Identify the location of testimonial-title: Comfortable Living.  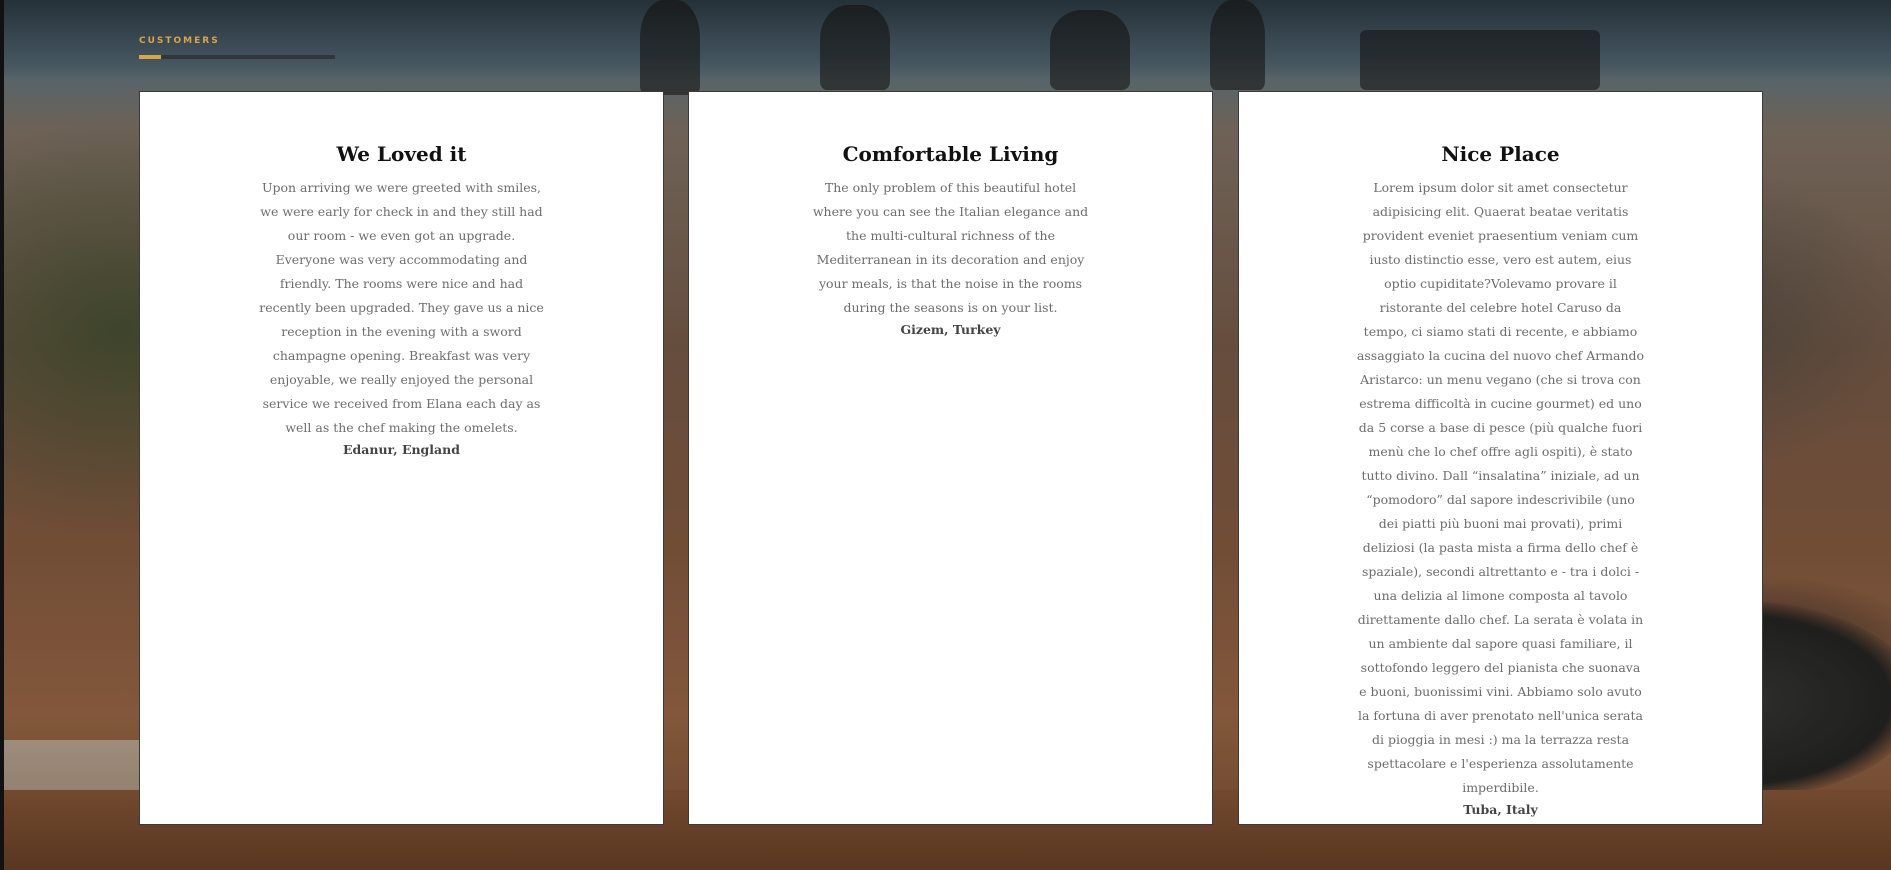
(950, 154).